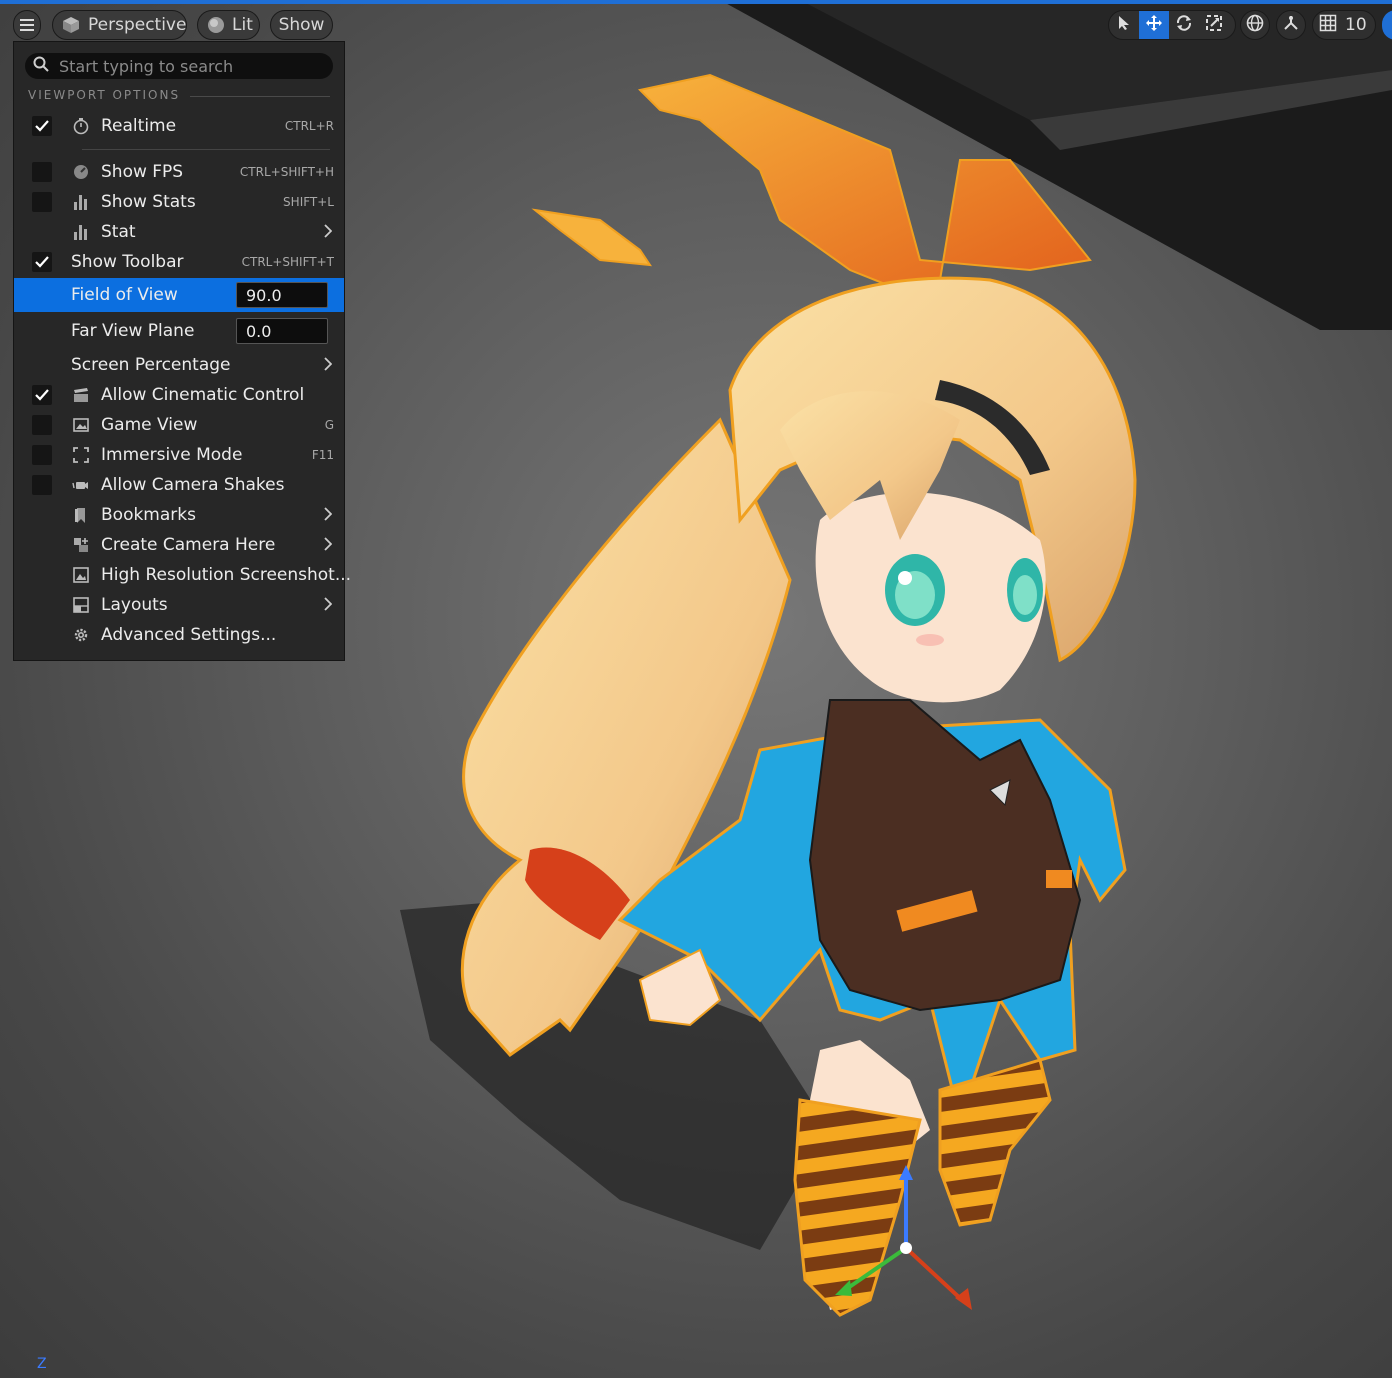 The height and width of the screenshot is (1378, 1392). What do you see at coordinates (42, 425) in the screenshot?
I see `game-view-checkbox` at bounding box center [42, 425].